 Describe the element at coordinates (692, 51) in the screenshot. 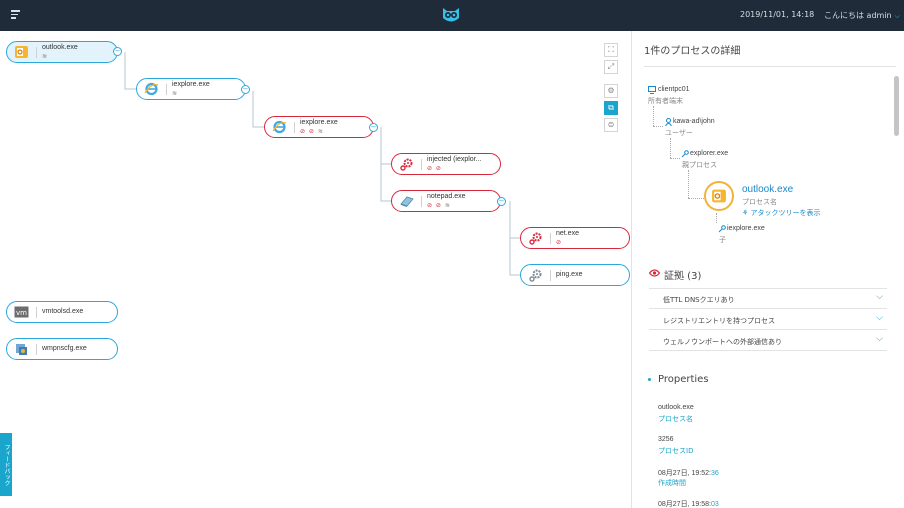

I see `panel-title: 1件のプロセスの詳細` at that location.